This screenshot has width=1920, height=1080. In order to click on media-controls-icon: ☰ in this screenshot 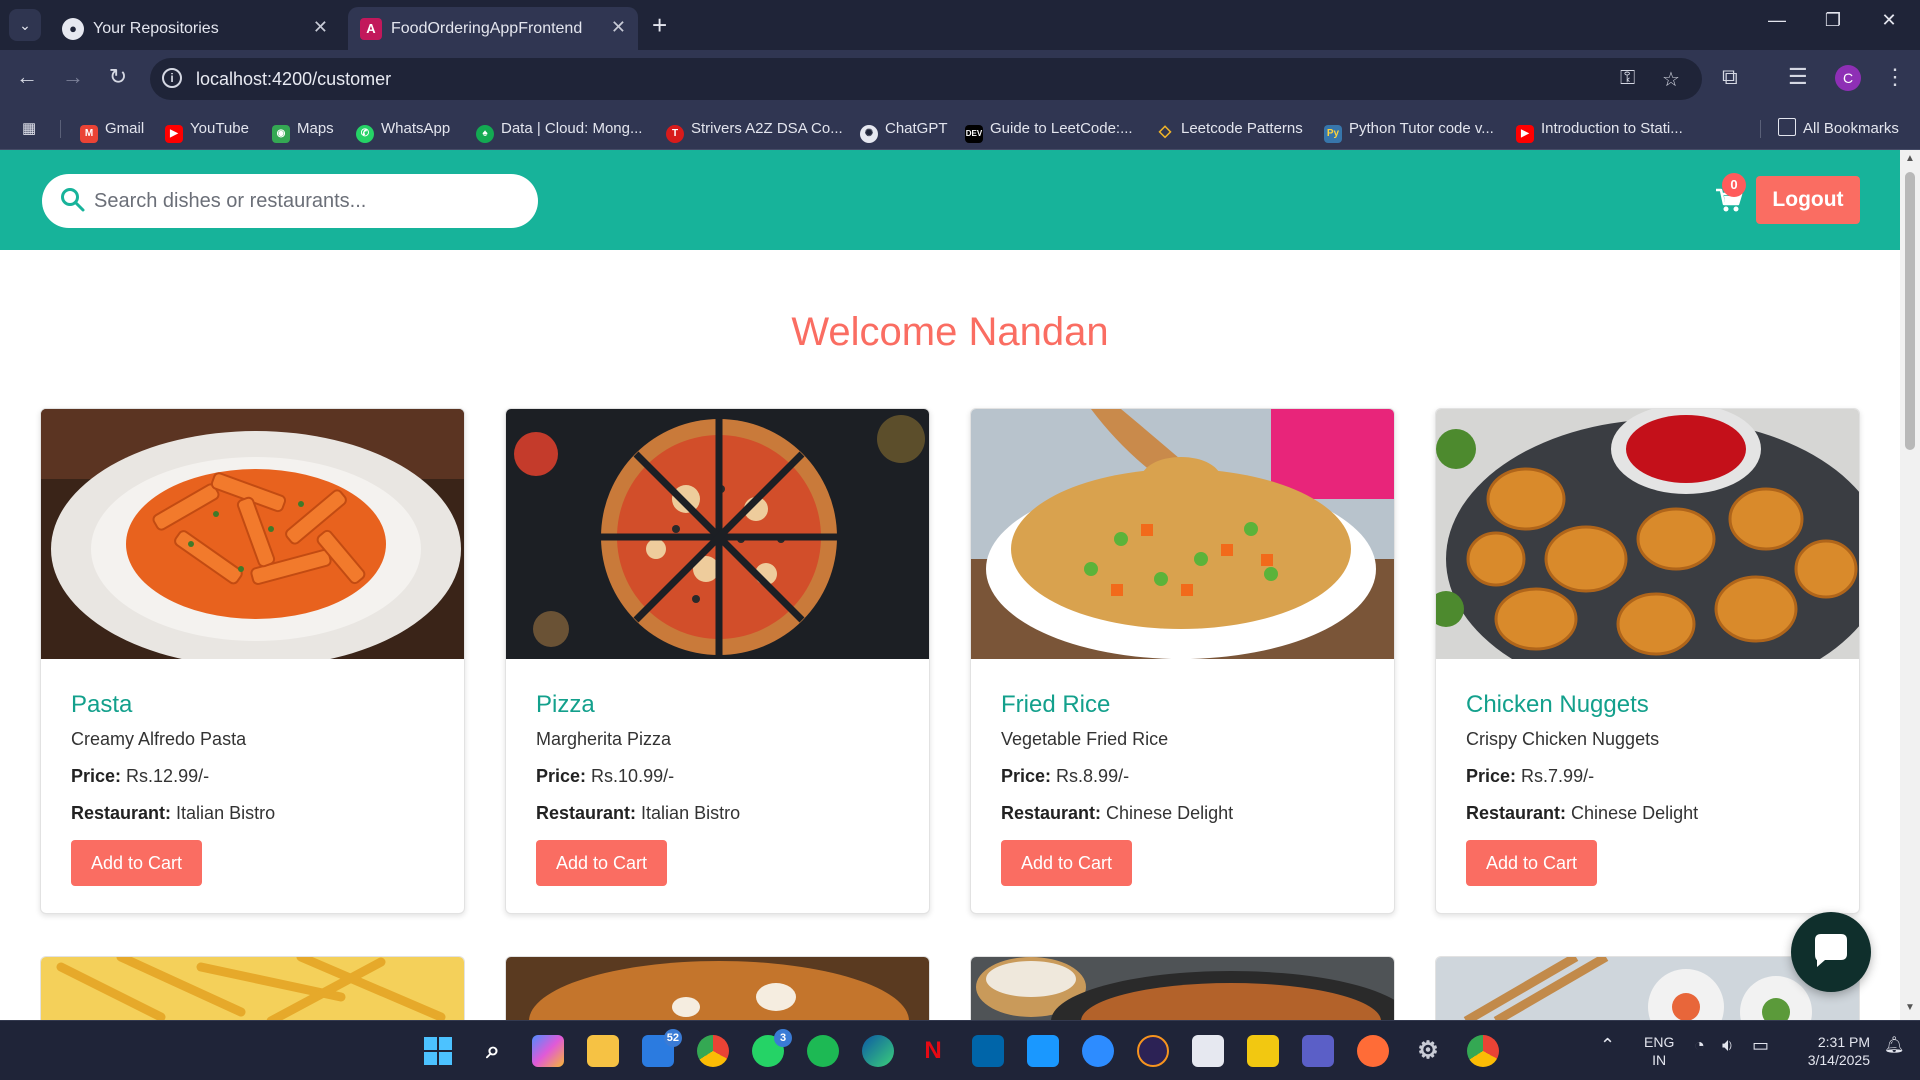, I will do `click(1798, 77)`.